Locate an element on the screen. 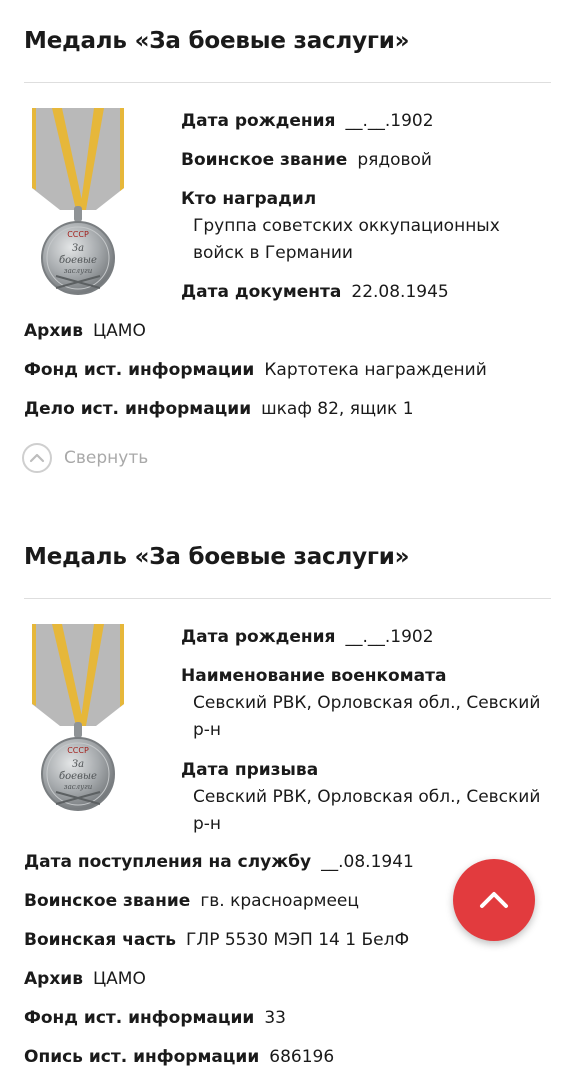 The width and height of the screenshot is (575, 1080). scroll-to-top-button is located at coordinates (494, 900).